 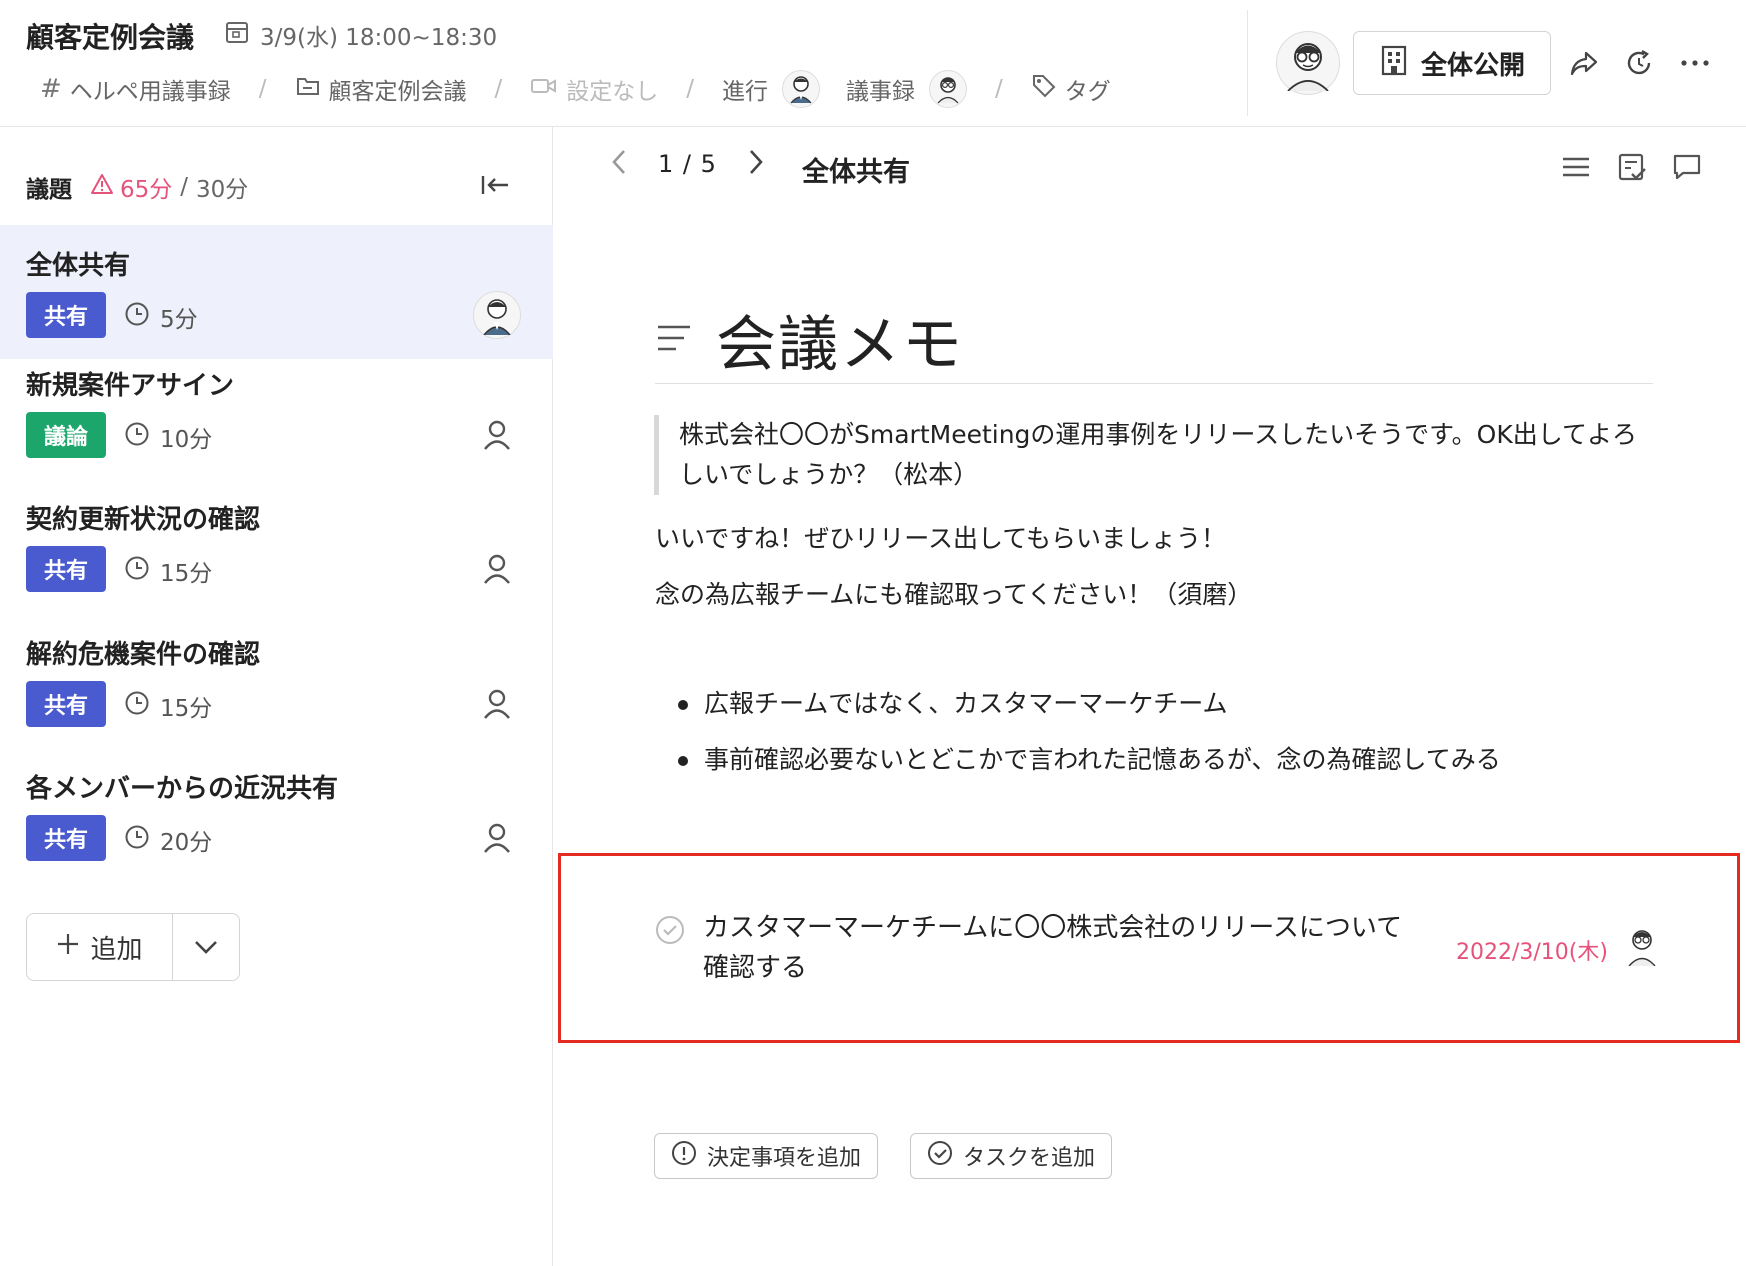 I want to click on chevron-left-icon, so click(x=618, y=162).